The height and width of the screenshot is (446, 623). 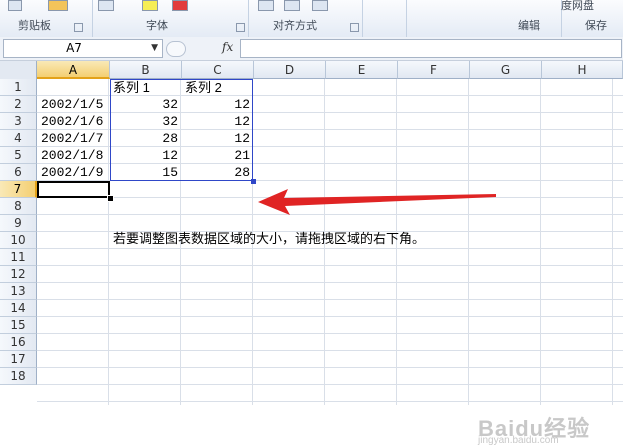 I want to click on row-header-18: 18, so click(x=18, y=376).